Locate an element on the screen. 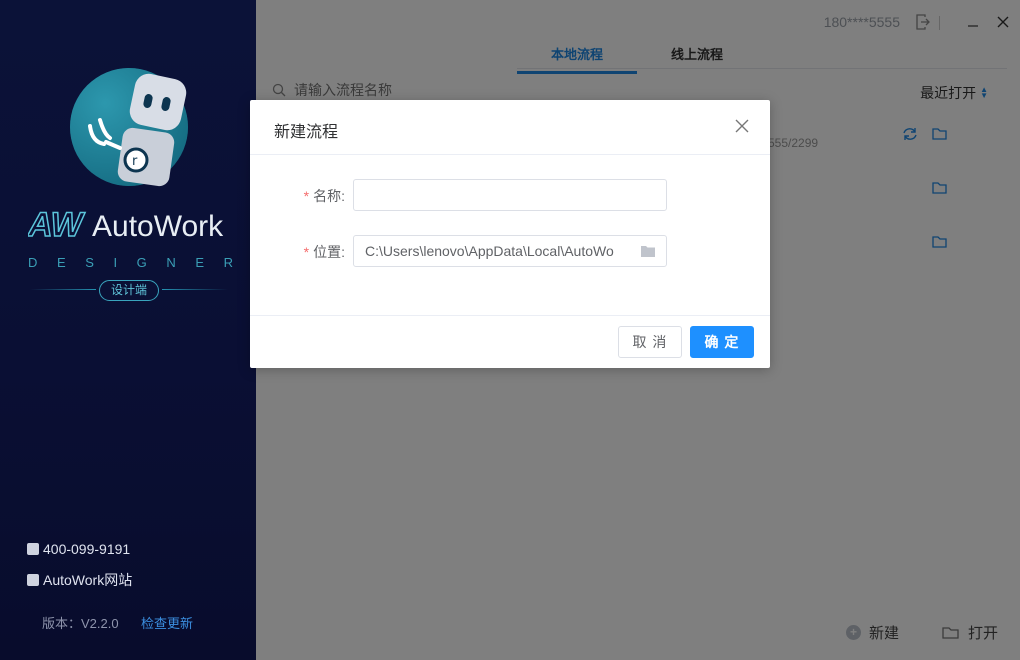 The height and width of the screenshot is (660, 1020). version-label: 版本：V2.2.0 is located at coordinates (80, 623).